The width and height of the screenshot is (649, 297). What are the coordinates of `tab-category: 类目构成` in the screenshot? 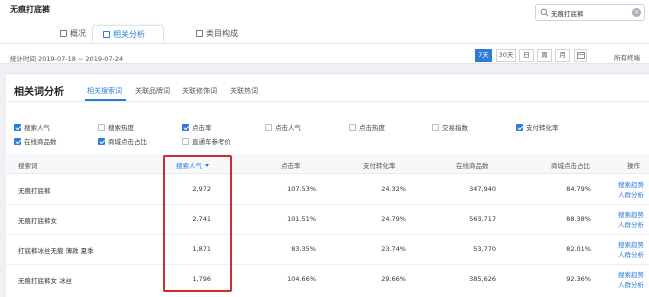 It's located at (217, 34).